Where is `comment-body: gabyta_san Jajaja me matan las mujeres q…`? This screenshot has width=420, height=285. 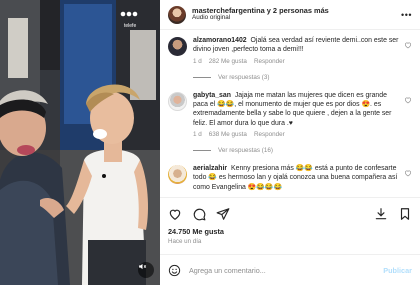
comment-body: gabyta_san Jajaja me matan las mujeres q… is located at coordinates (302, 114).